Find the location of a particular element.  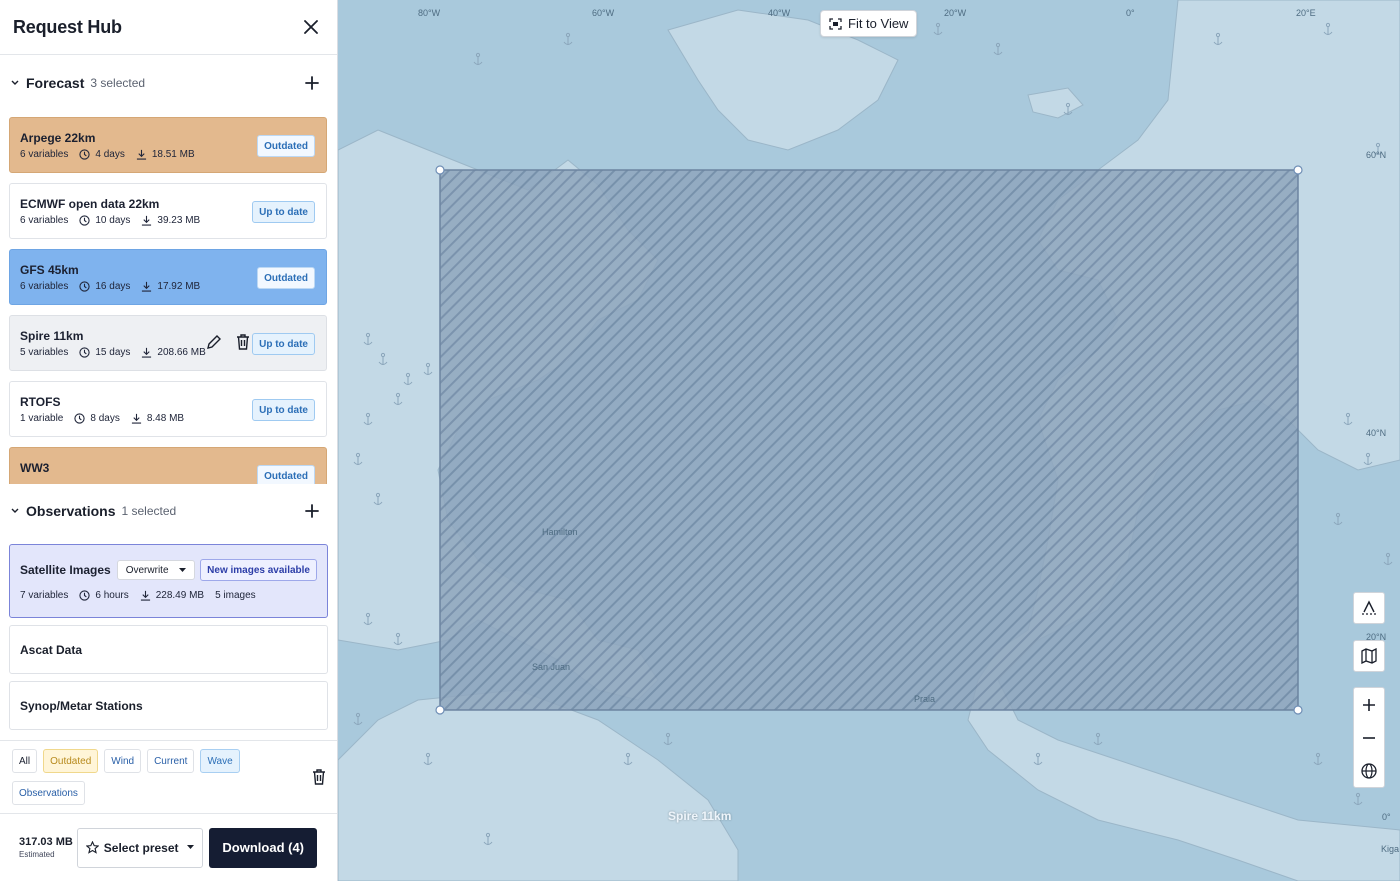

card-duration: 8 days is located at coordinates (105, 418).